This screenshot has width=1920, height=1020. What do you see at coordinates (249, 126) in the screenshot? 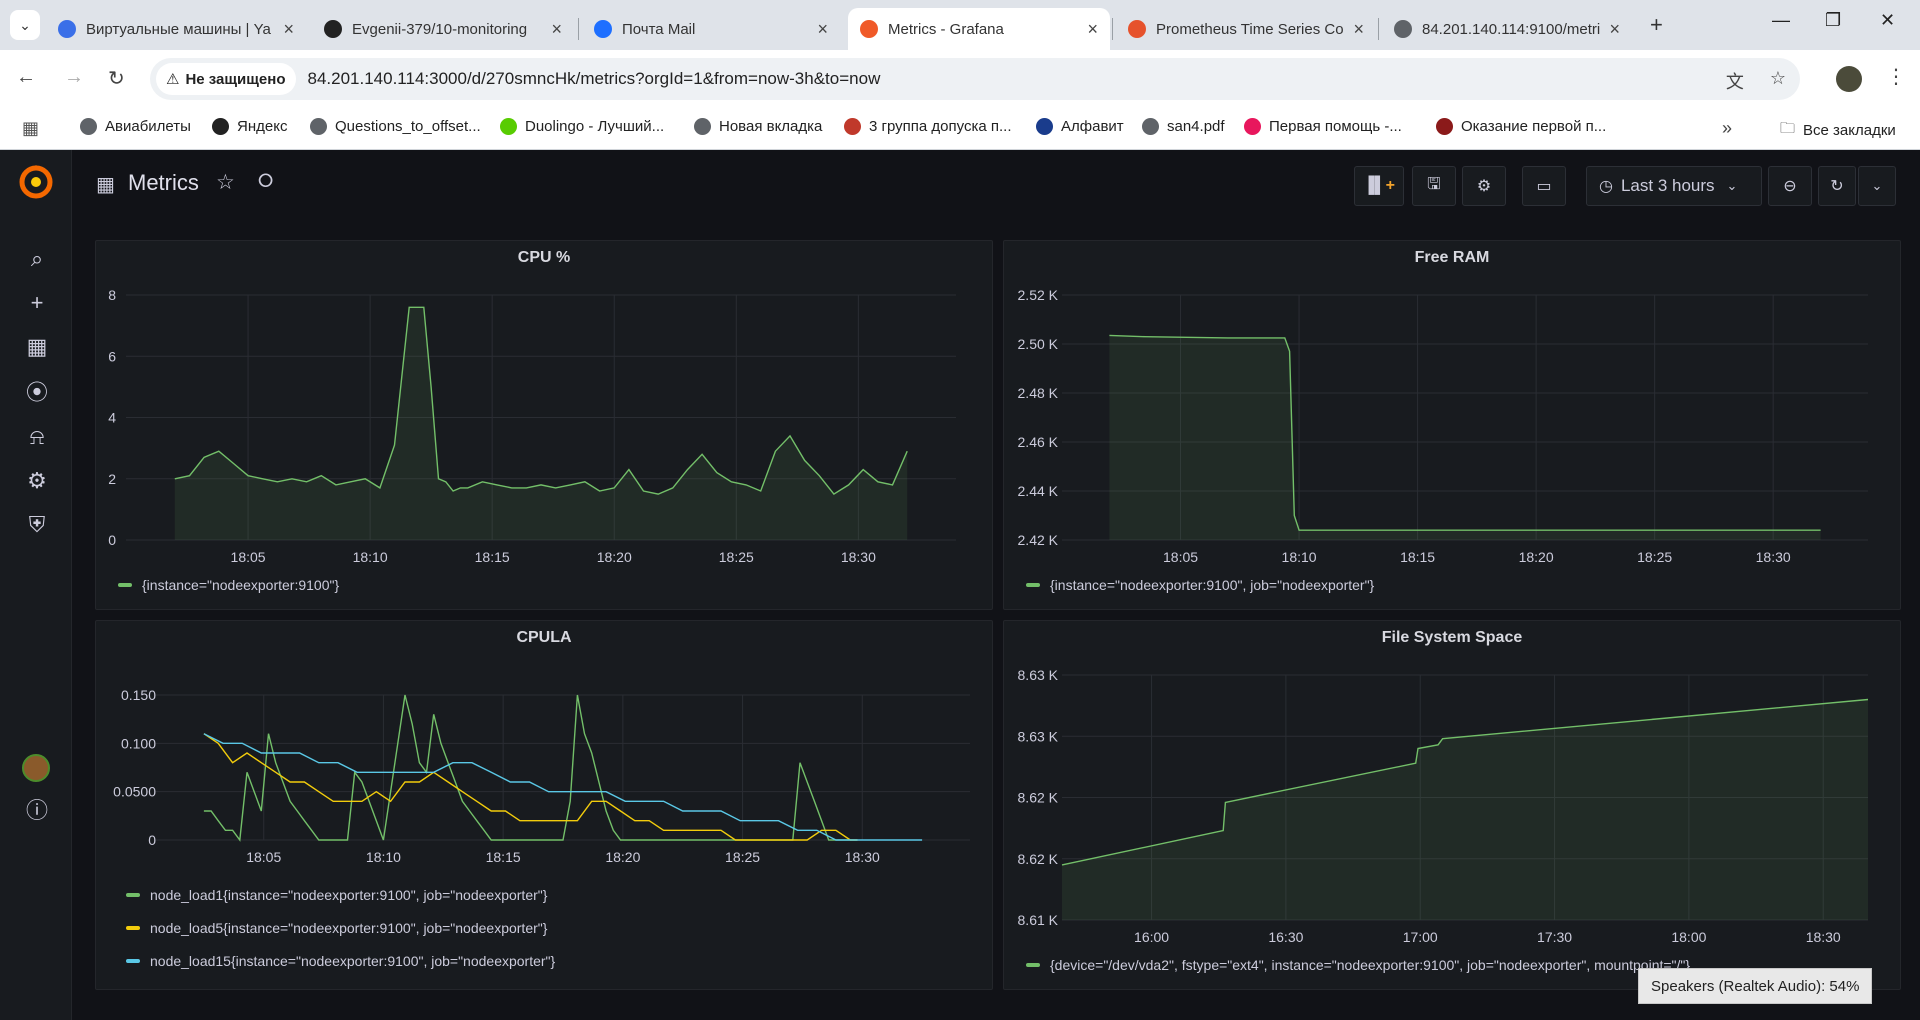
I see `bookmark-item: Яндекс` at bounding box center [249, 126].